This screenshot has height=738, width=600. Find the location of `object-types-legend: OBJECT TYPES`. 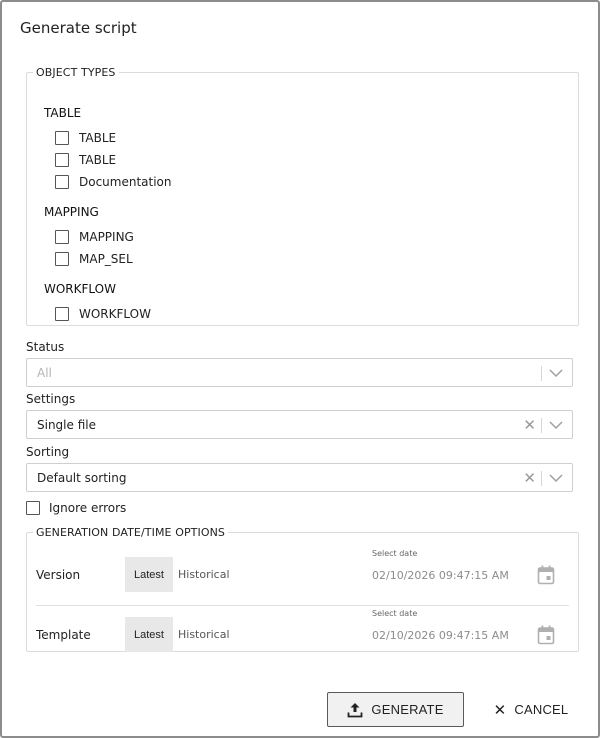

object-types-legend: OBJECT TYPES is located at coordinates (76, 72).